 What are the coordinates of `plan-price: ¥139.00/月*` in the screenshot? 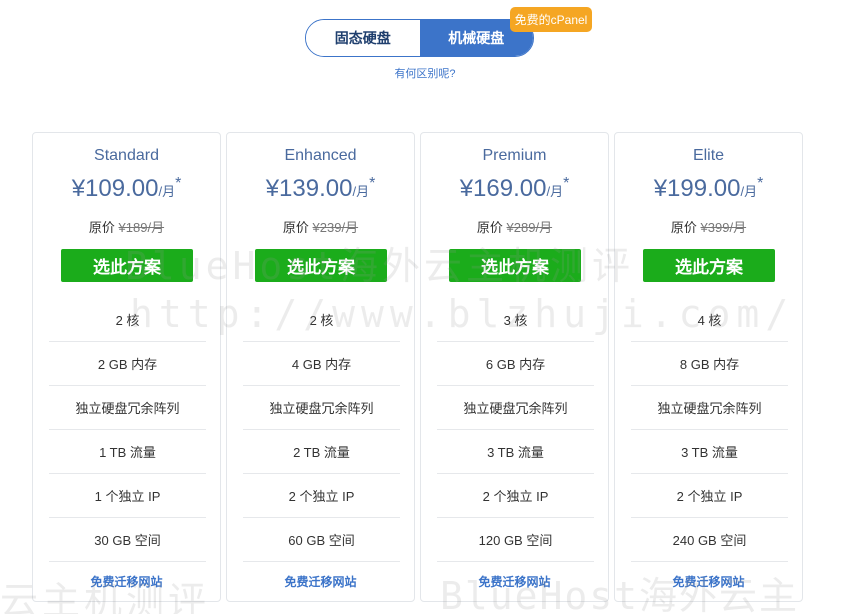 It's located at (320, 189).